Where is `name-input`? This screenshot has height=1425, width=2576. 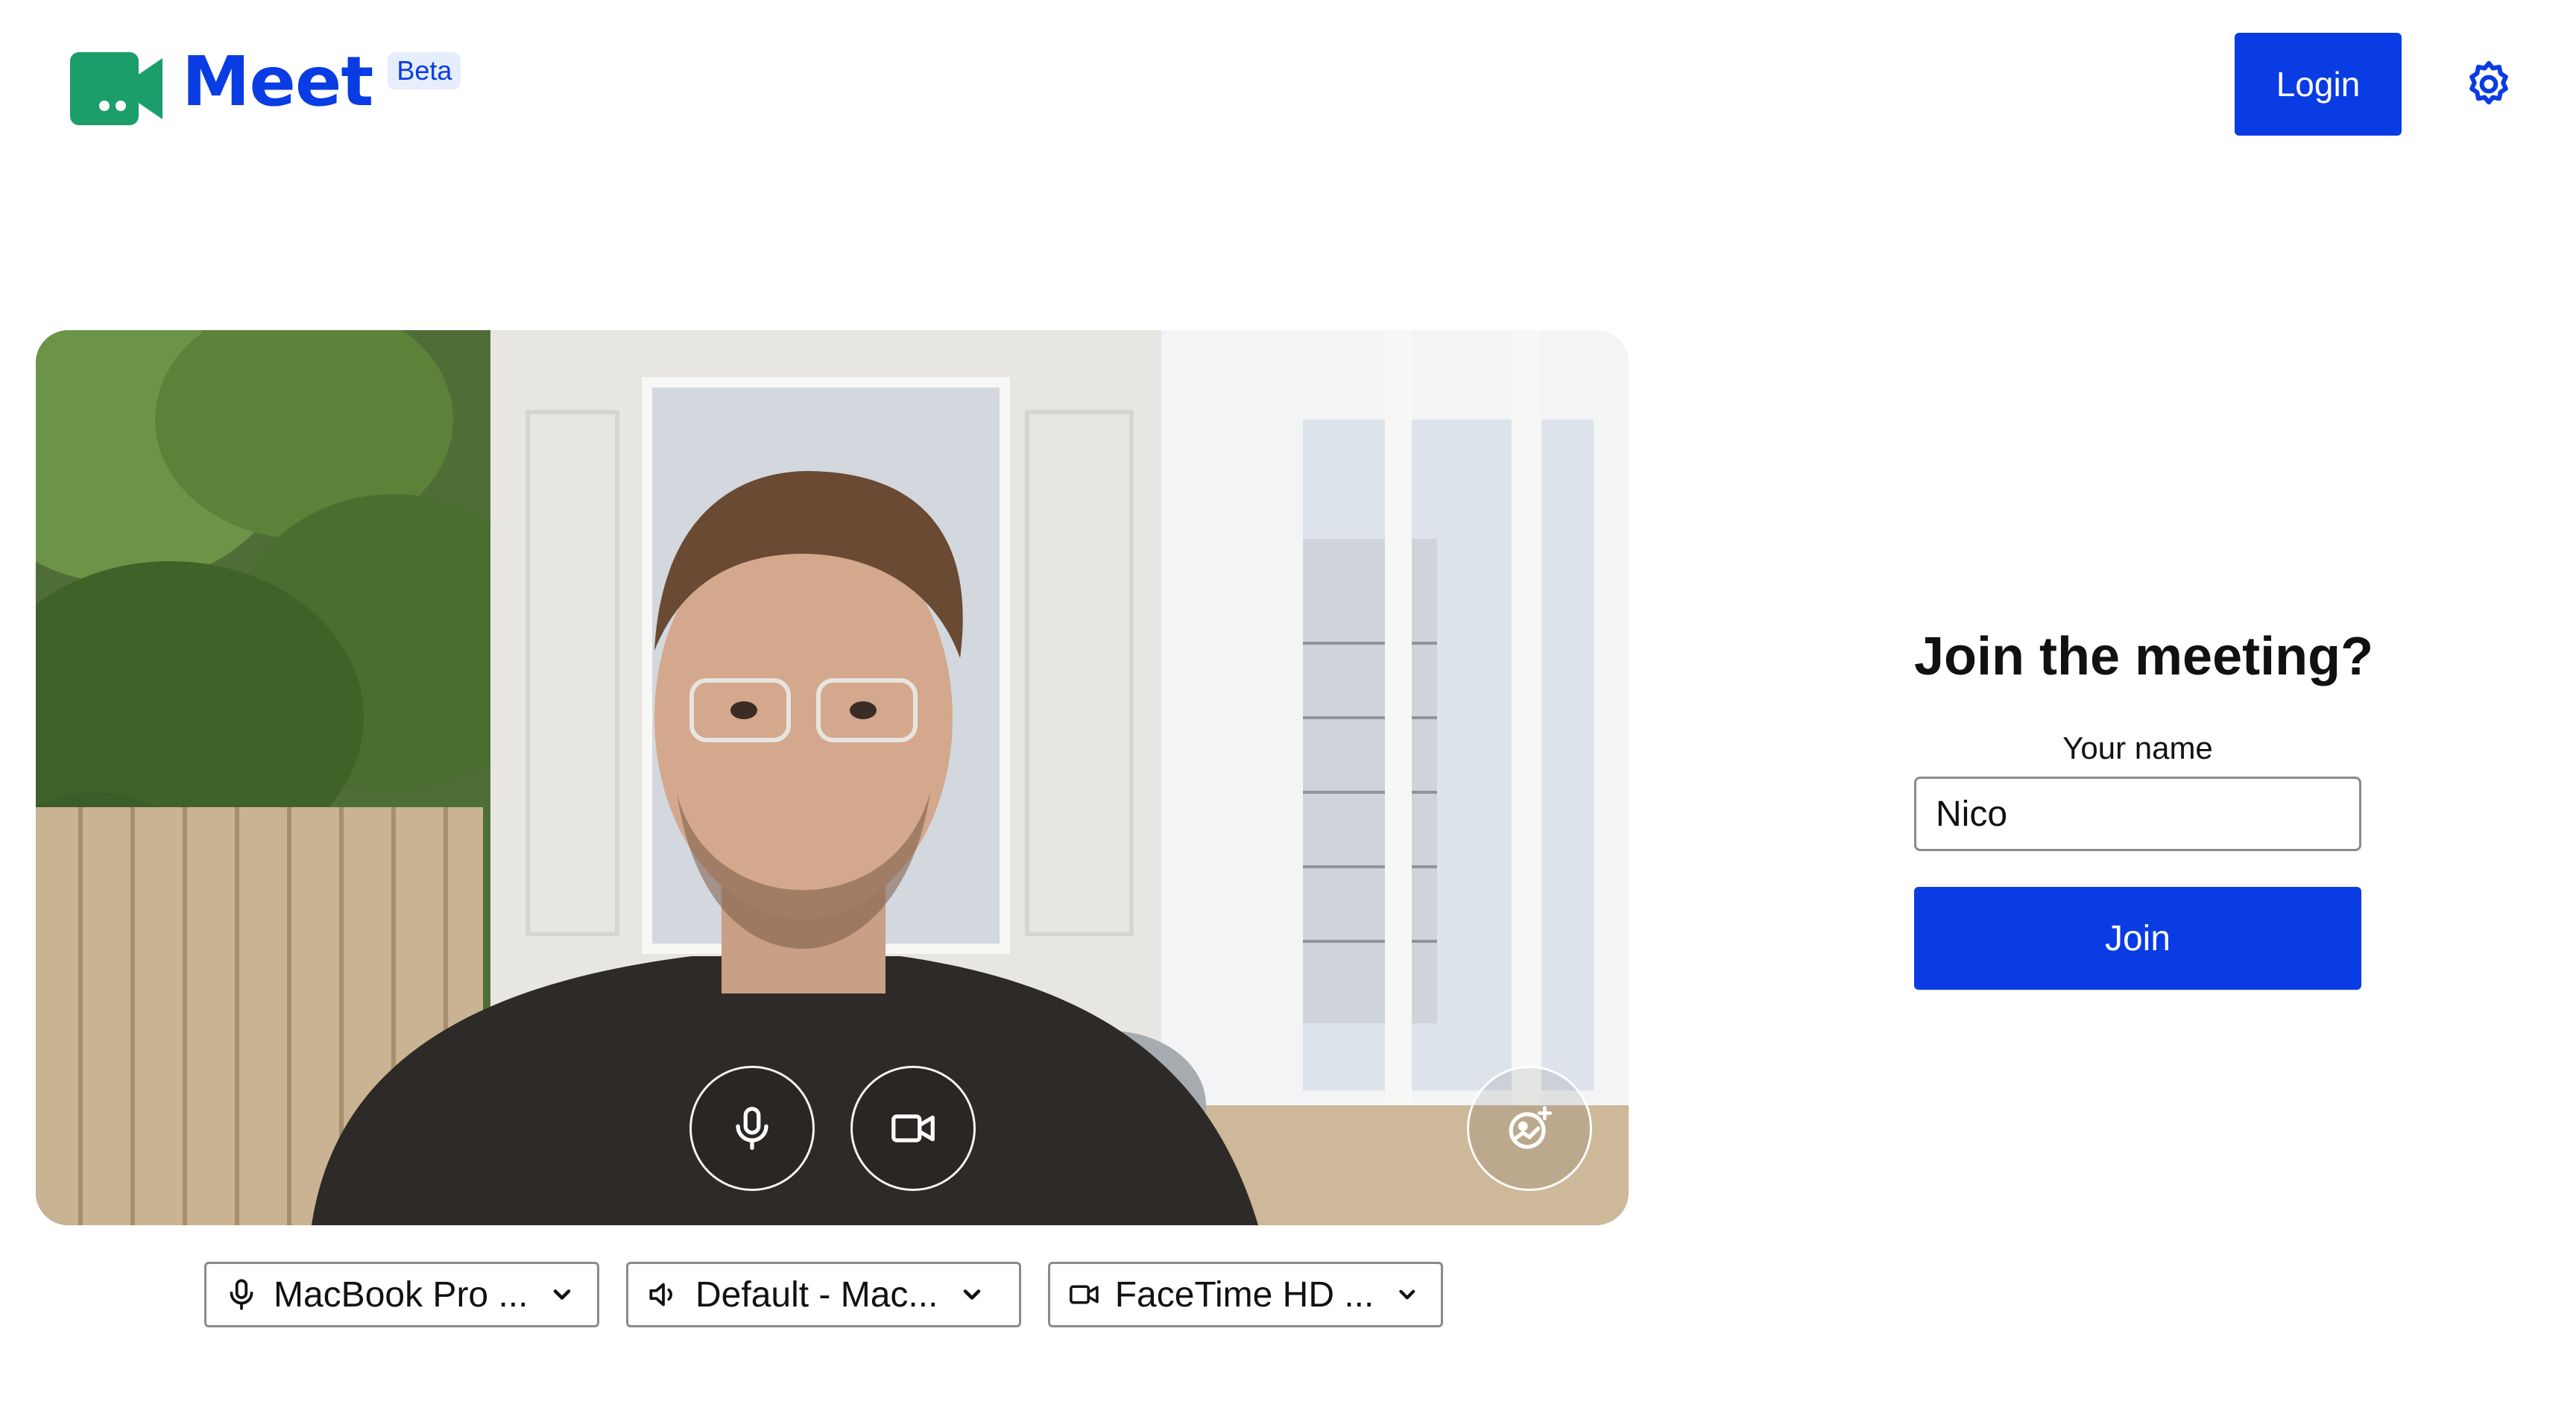 name-input is located at coordinates (2137, 814).